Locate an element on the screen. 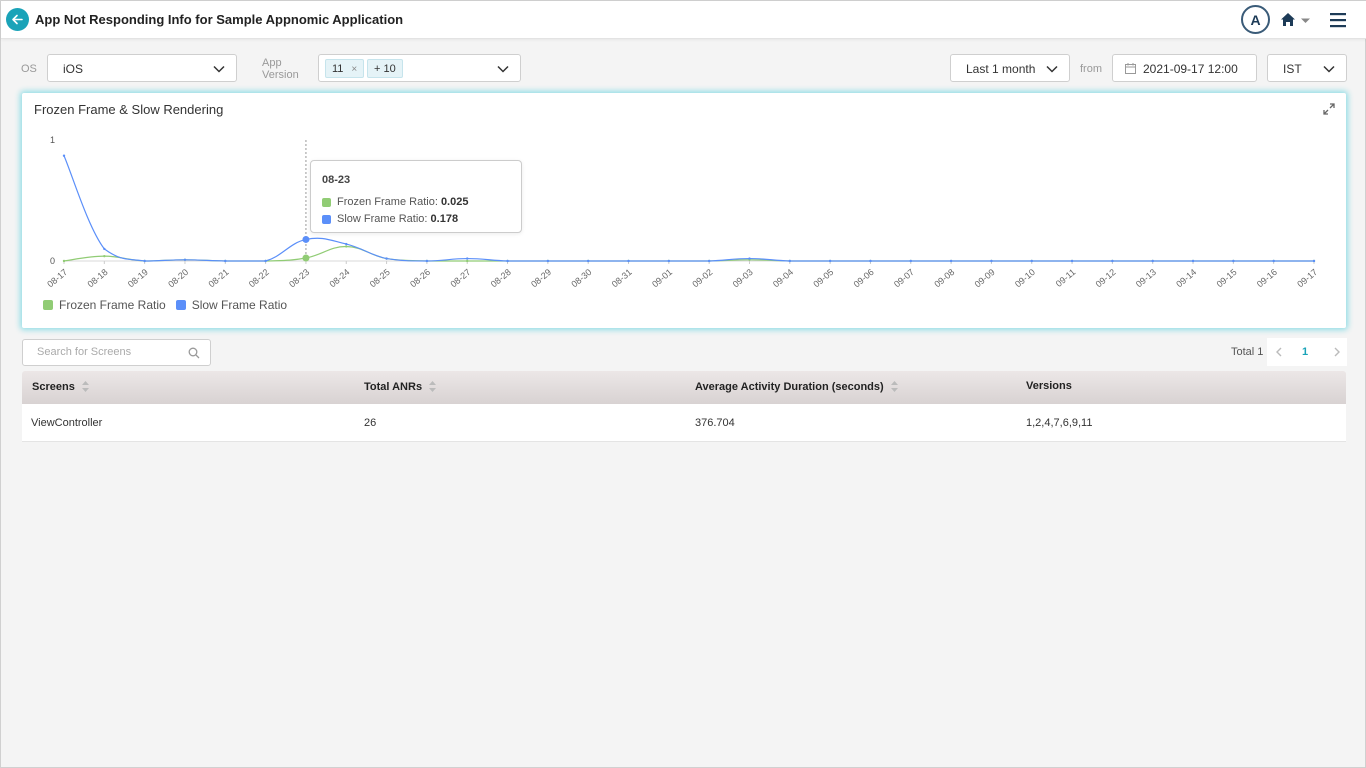 This screenshot has height=768, width=1366. user-avatar: A is located at coordinates (1255, 19).